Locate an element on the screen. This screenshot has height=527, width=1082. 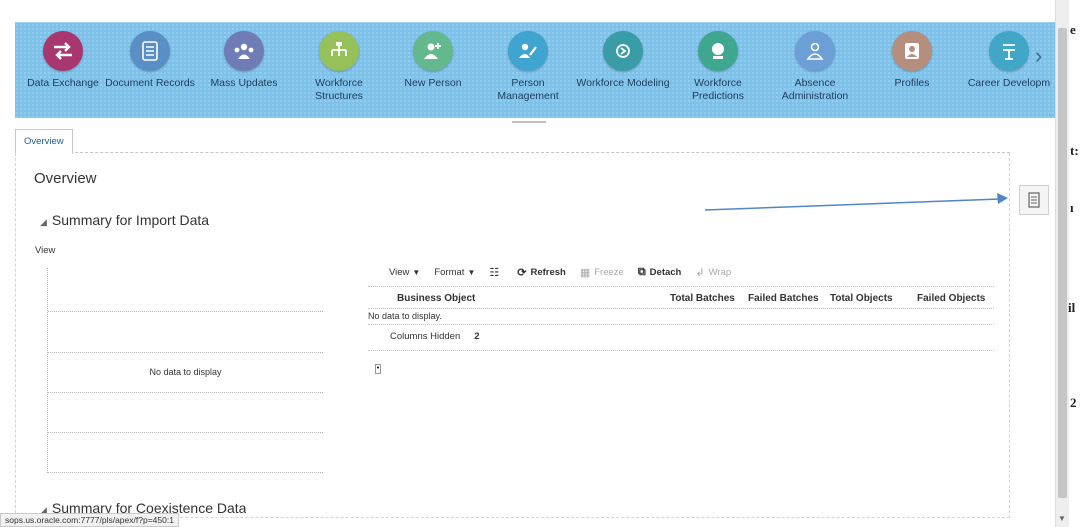
app-label: Person Management is located at coordinates (528, 89).